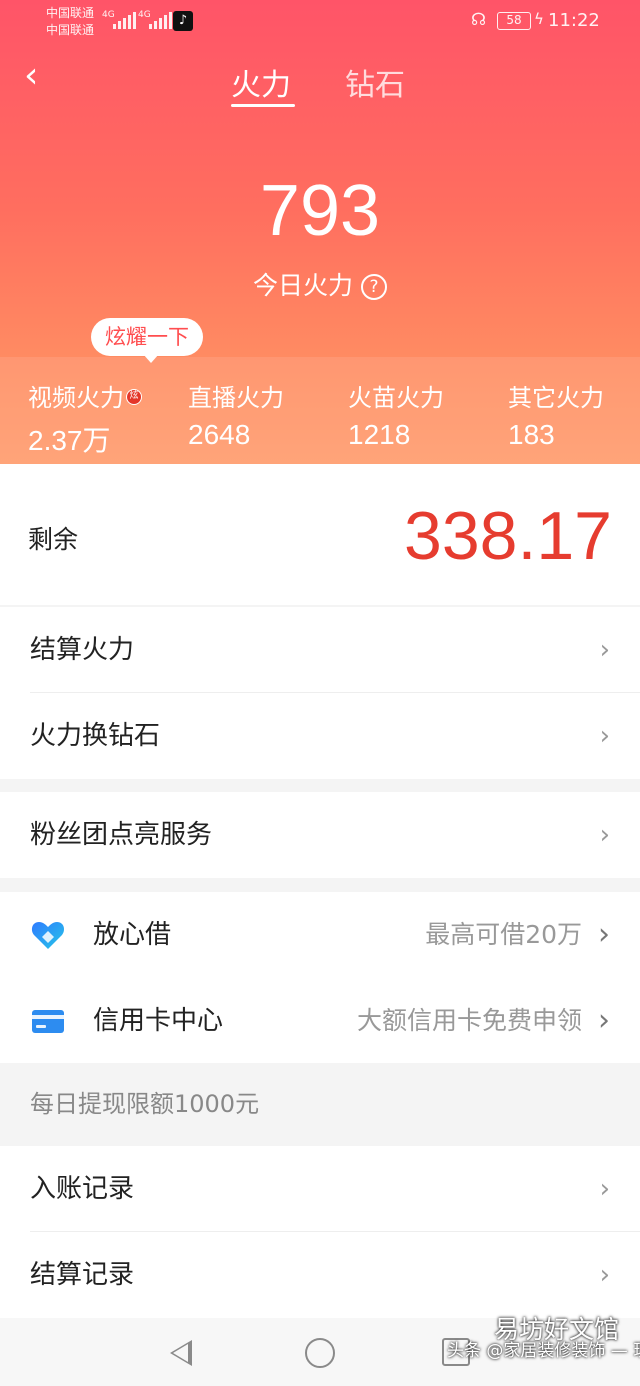  What do you see at coordinates (556, 414) in the screenshot?
I see `stat-other: 其它火力 183` at bounding box center [556, 414].